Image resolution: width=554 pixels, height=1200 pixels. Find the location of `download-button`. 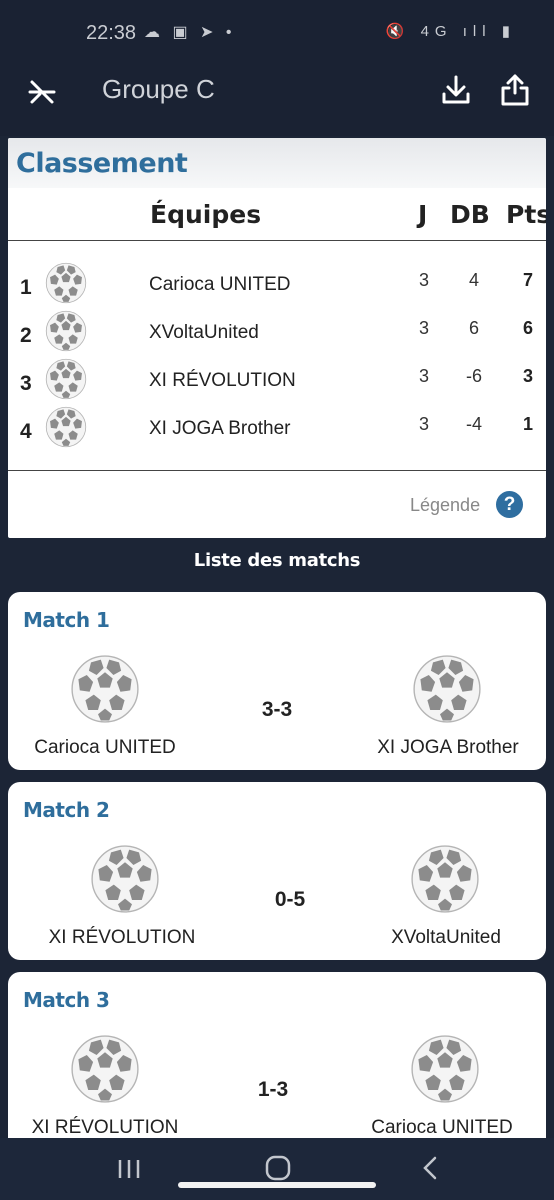

download-button is located at coordinates (456, 90).